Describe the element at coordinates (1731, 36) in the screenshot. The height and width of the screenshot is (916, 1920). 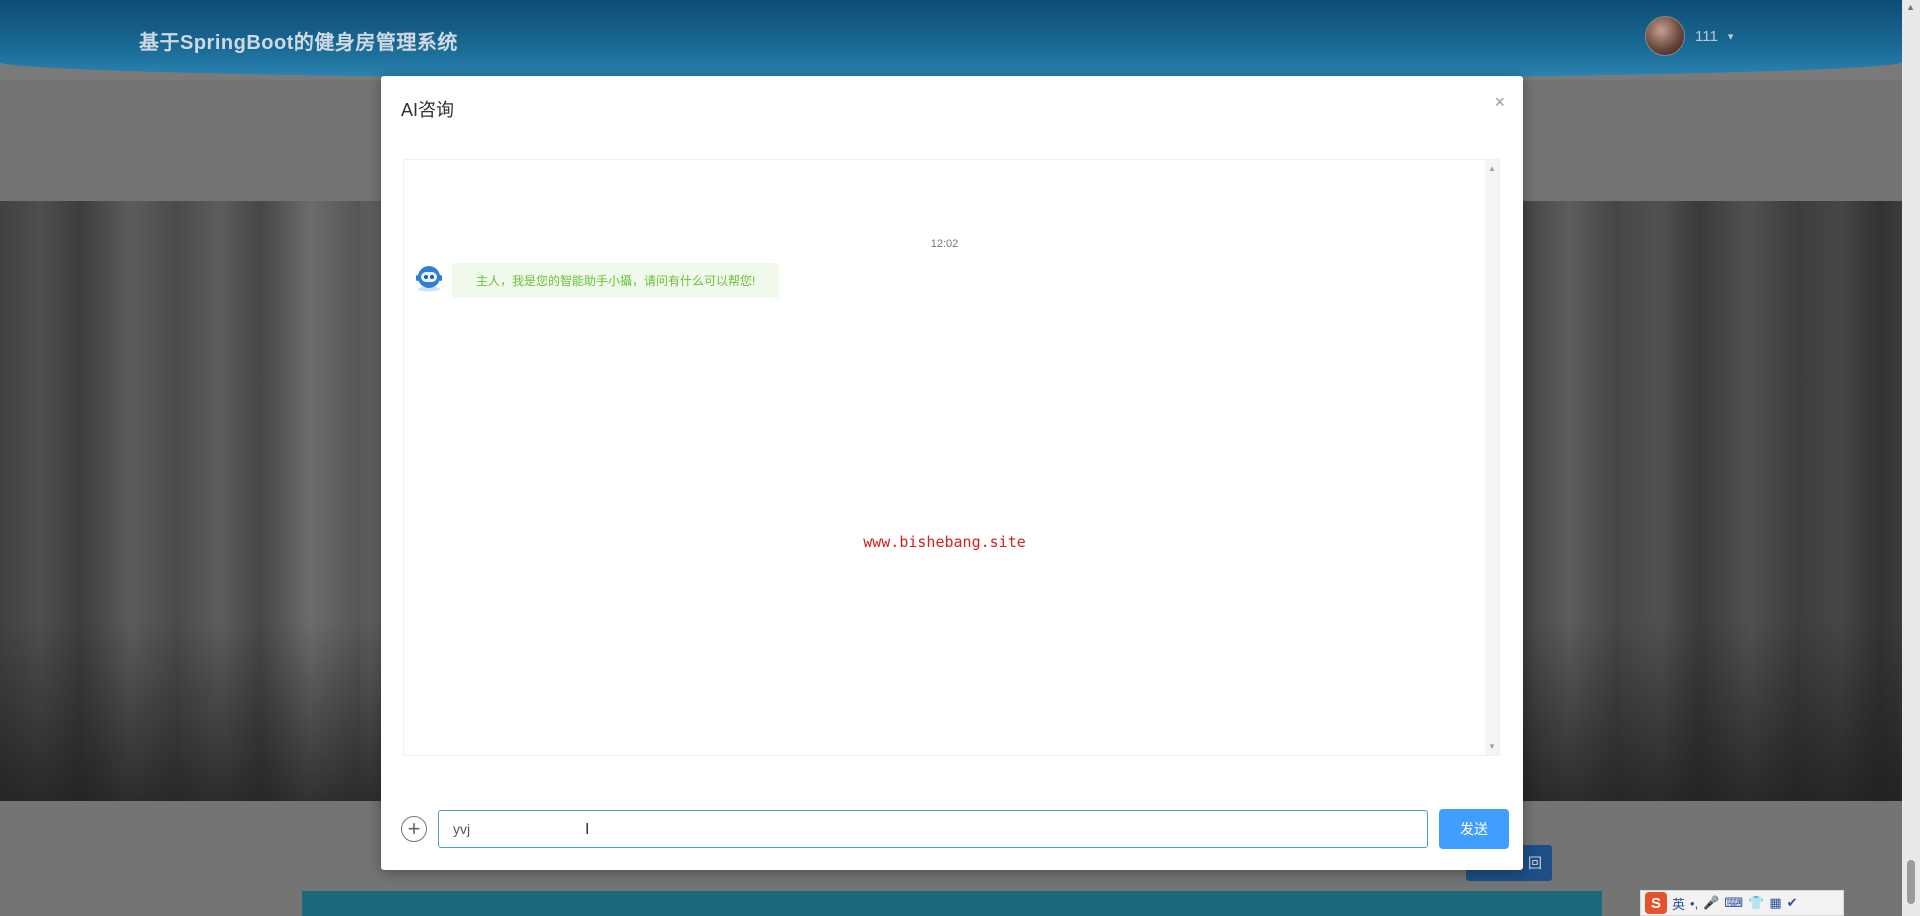
I see `chevron-down-icon: ▾` at that location.